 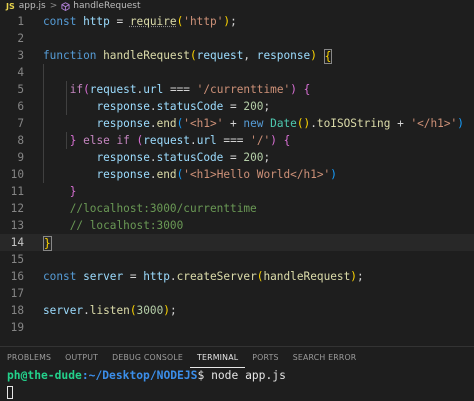 I want to click on tab-terminal: TERMINAL, so click(x=218, y=358).